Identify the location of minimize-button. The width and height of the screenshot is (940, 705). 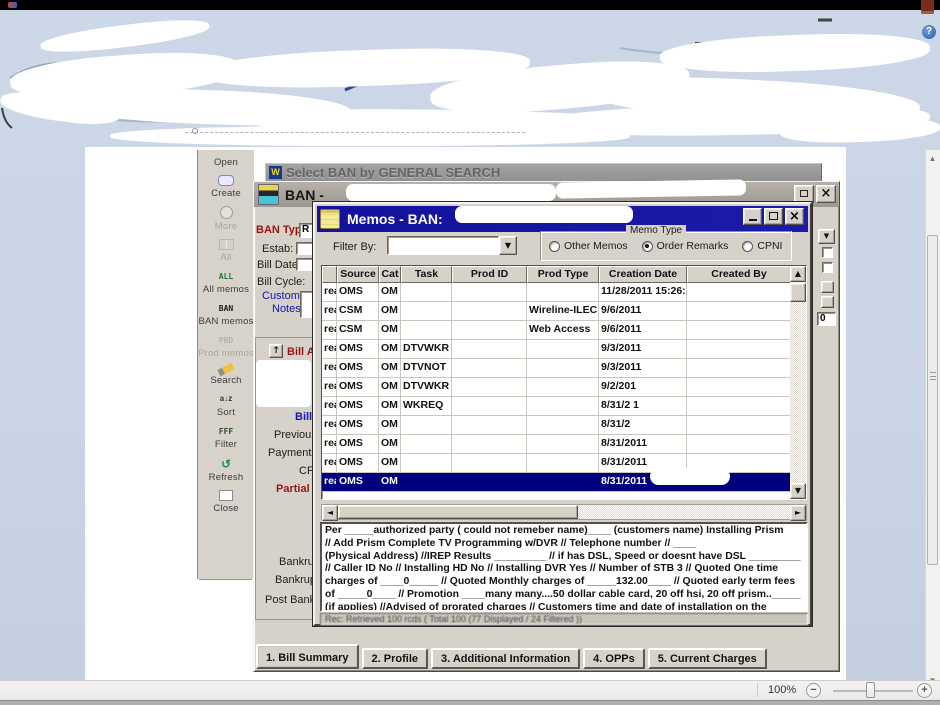
(752, 216).